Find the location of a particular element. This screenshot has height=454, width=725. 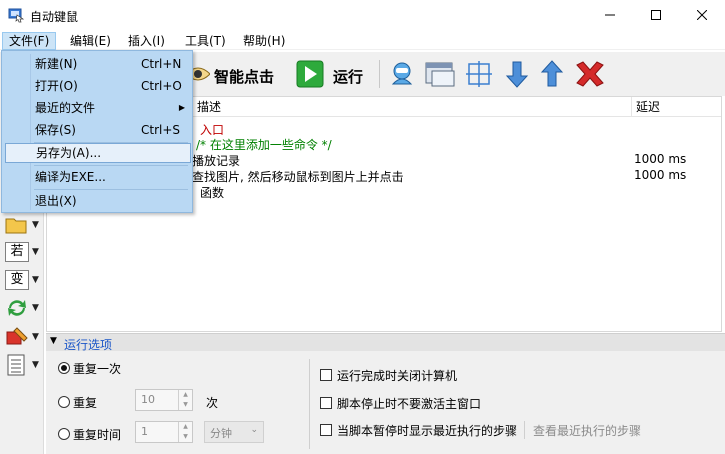

minimize-button is located at coordinates (610, 15).